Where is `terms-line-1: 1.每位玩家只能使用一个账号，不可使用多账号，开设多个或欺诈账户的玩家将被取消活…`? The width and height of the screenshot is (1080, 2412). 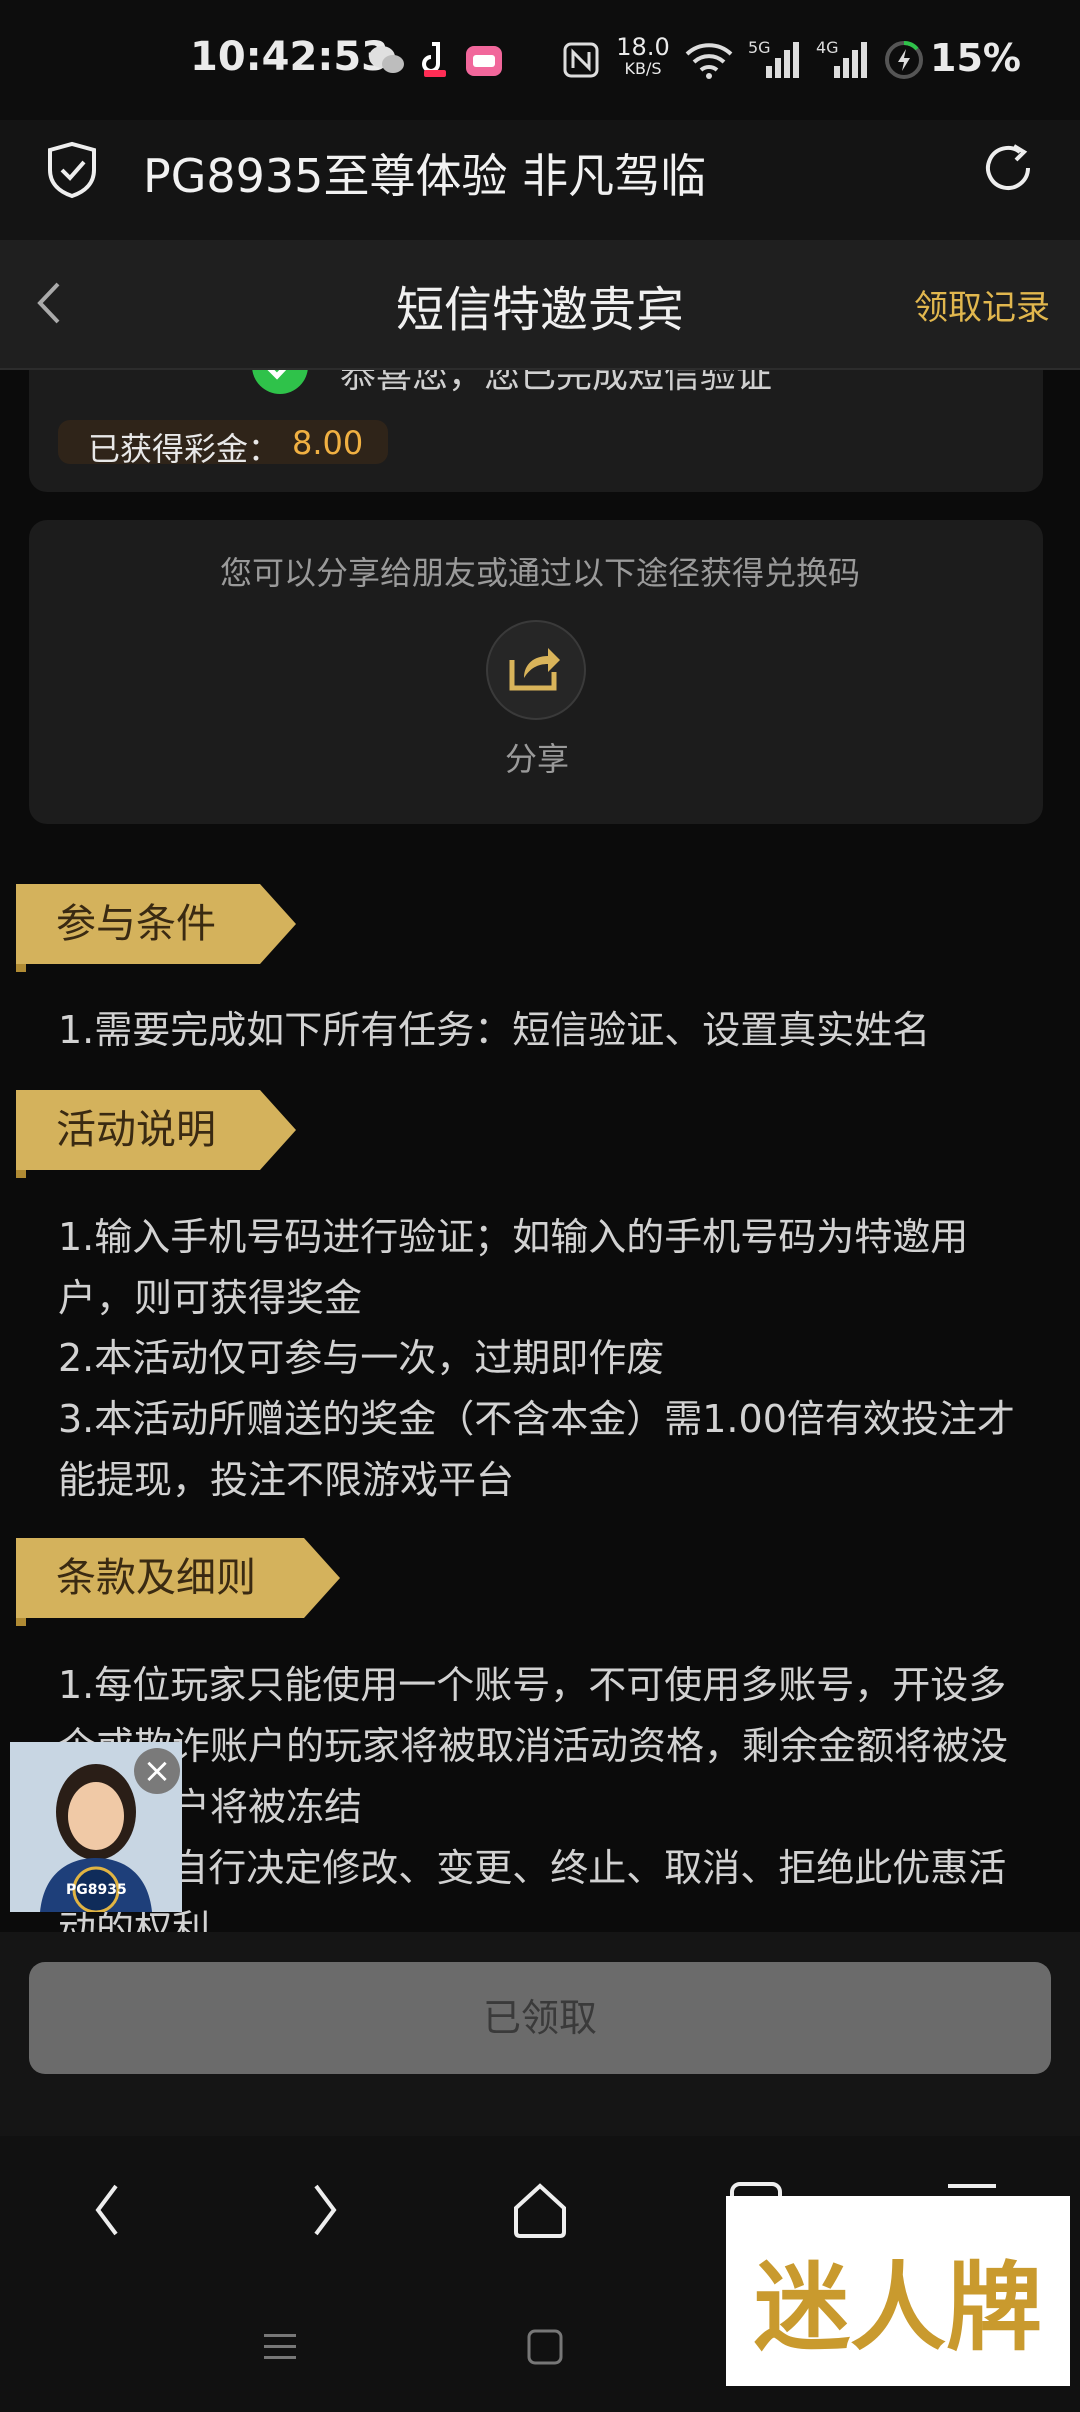 terms-line-1: 1.每位玩家只能使用一个账号，不可使用多账号，开设多个或欺诈账户的玩家将被取消活… is located at coordinates (533, 1746).